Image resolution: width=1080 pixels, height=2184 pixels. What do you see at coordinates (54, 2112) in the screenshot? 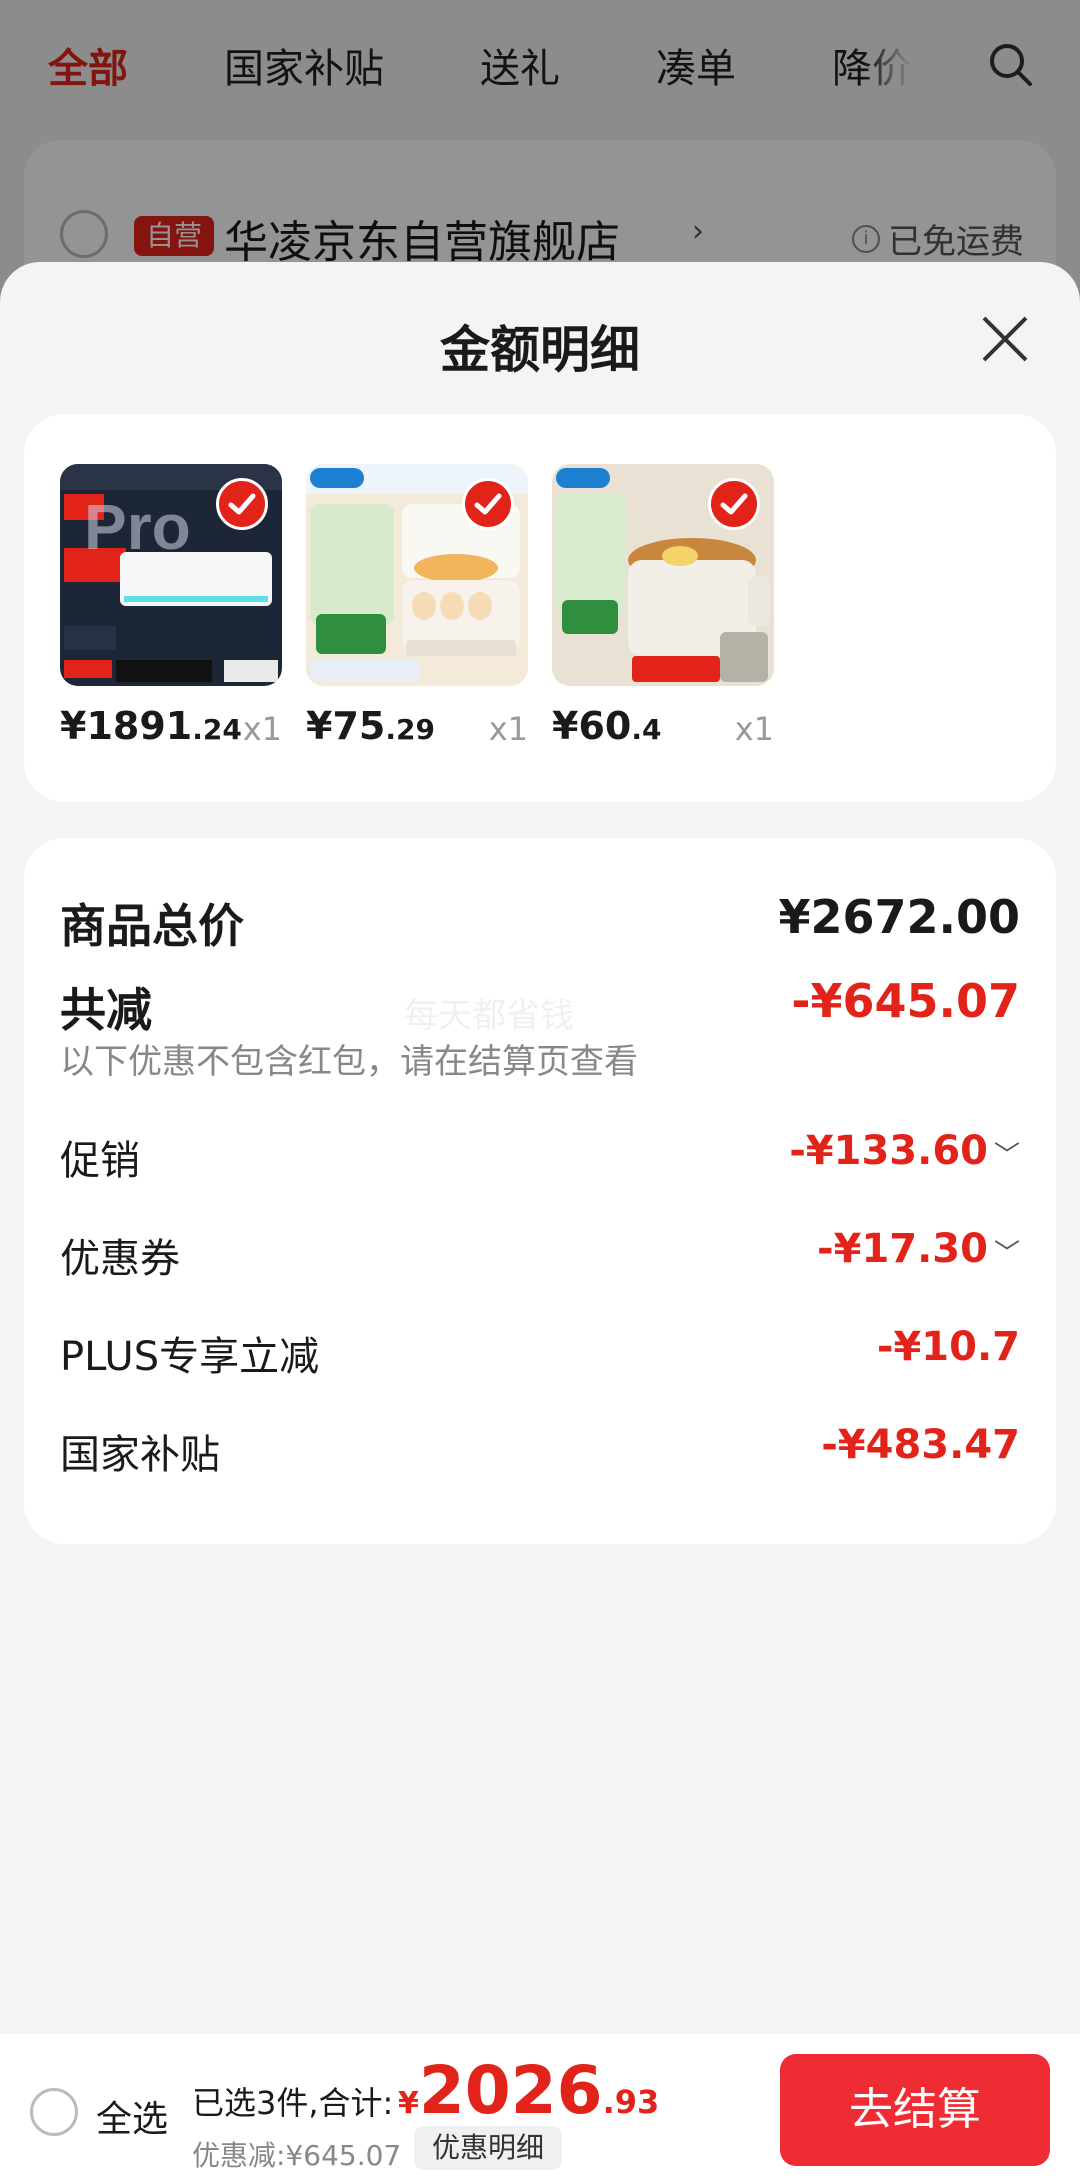
I see `select-all-radio` at bounding box center [54, 2112].